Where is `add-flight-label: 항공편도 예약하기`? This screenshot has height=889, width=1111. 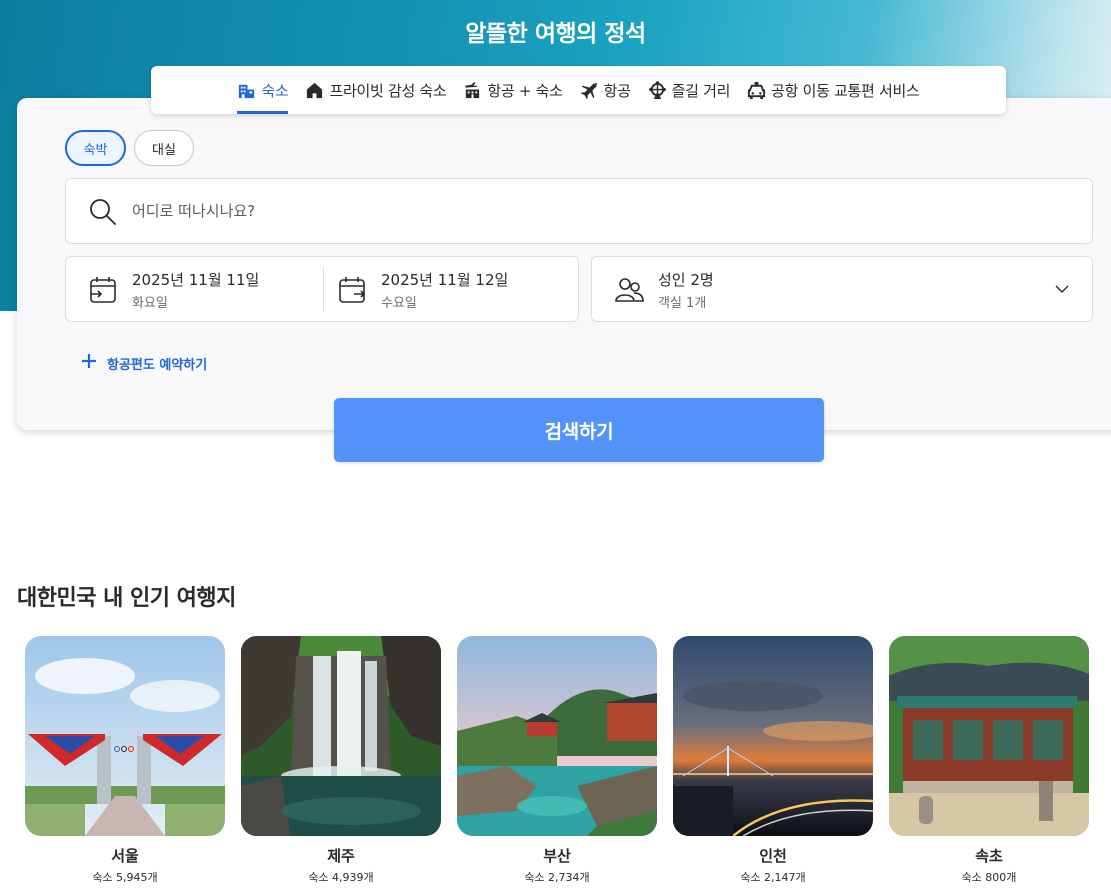 add-flight-label: 항공편도 예약하기 is located at coordinates (157, 365).